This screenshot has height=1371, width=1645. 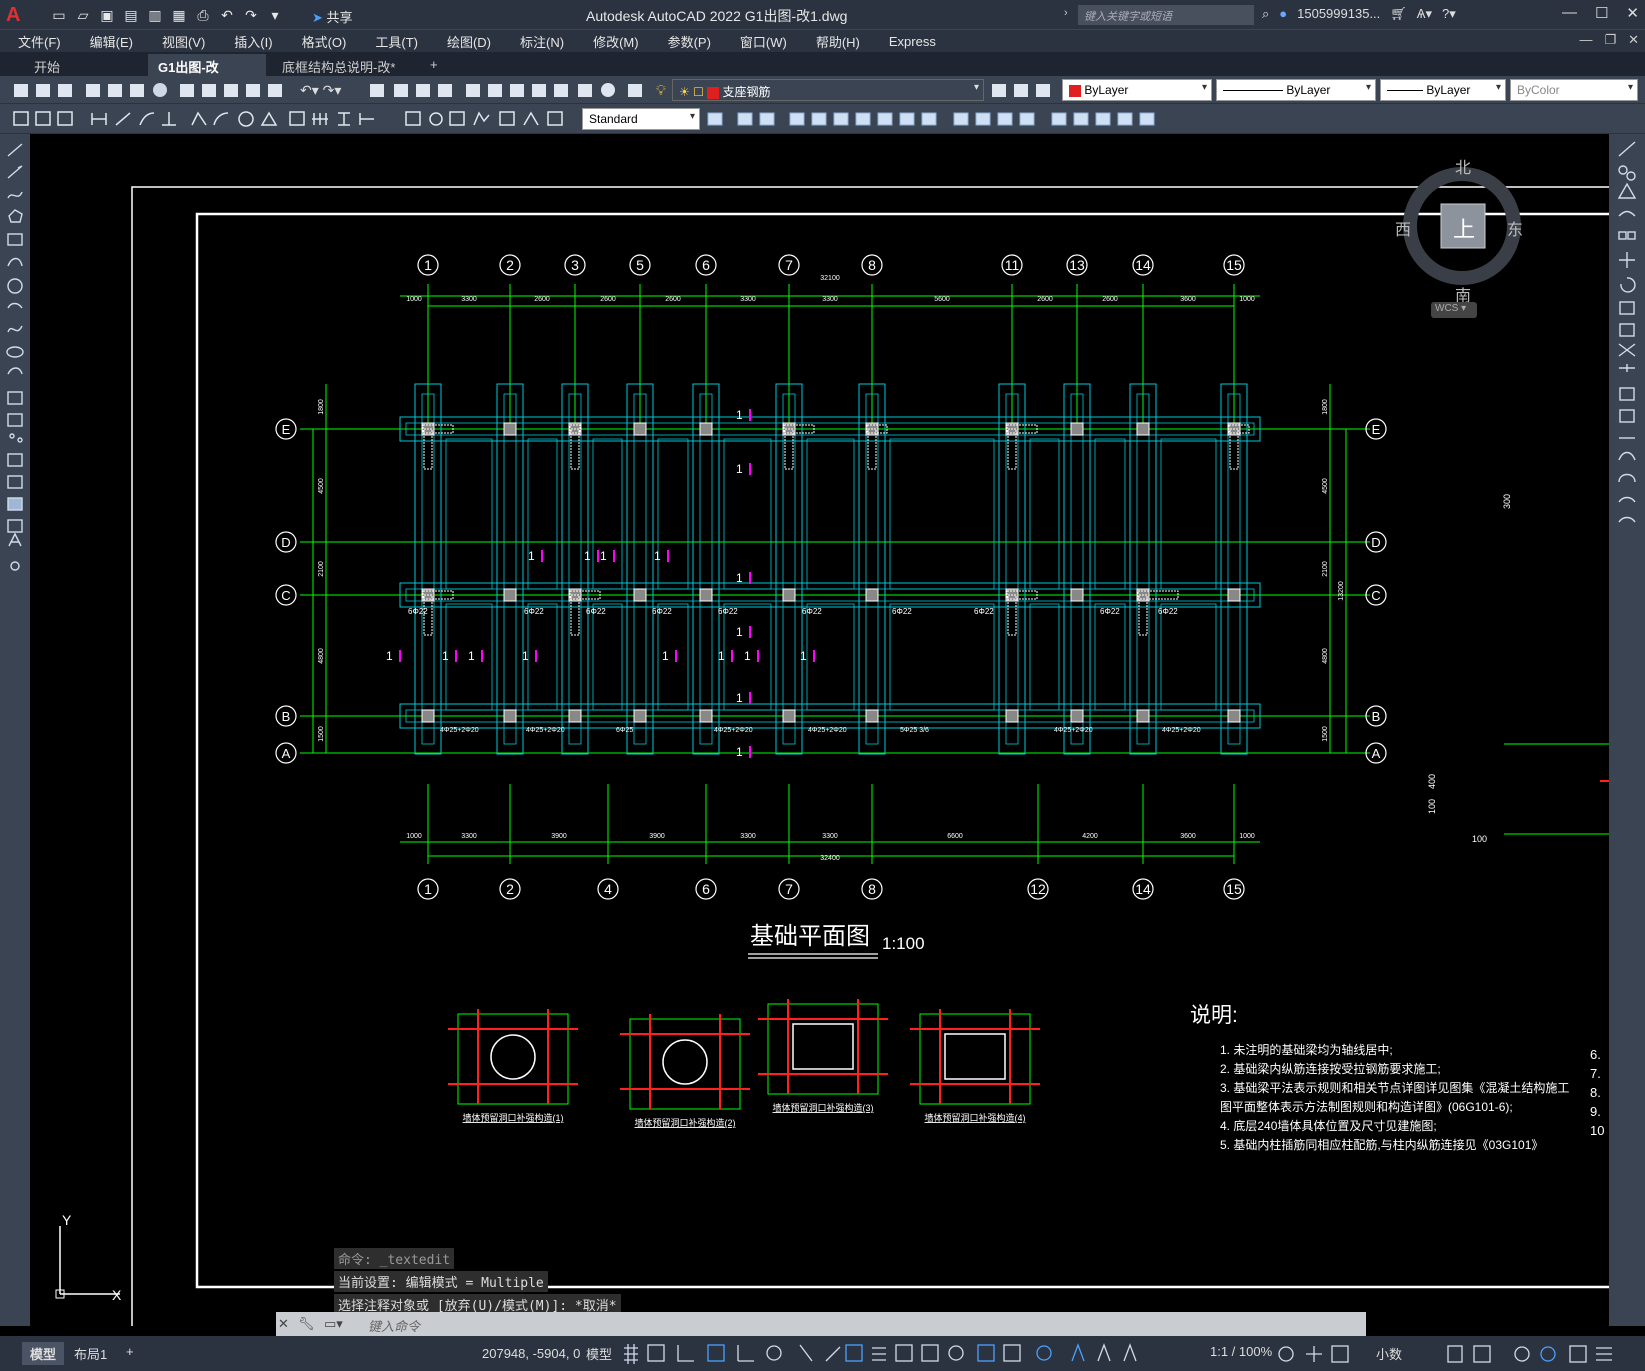 I want to click on status-right-icons, so click(x=1540, y=1354).